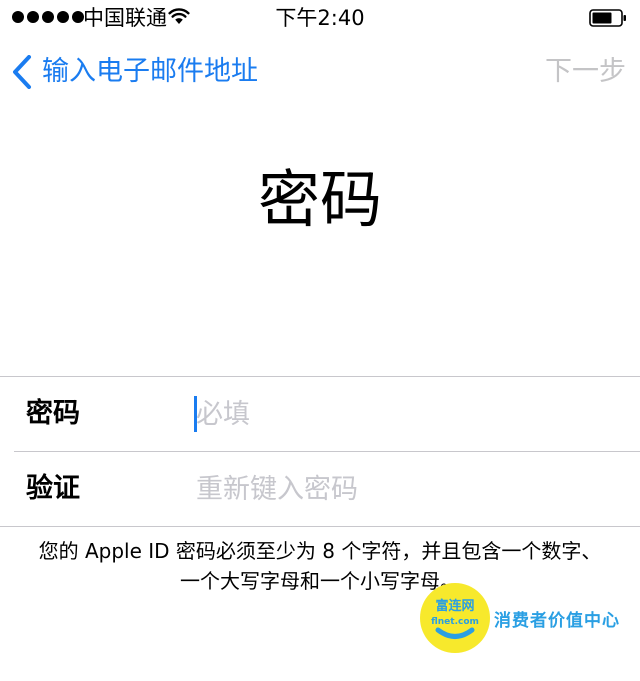 The height and width of the screenshot is (681, 640). Describe the element at coordinates (22, 72) in the screenshot. I see `chevron-left-icon` at that location.